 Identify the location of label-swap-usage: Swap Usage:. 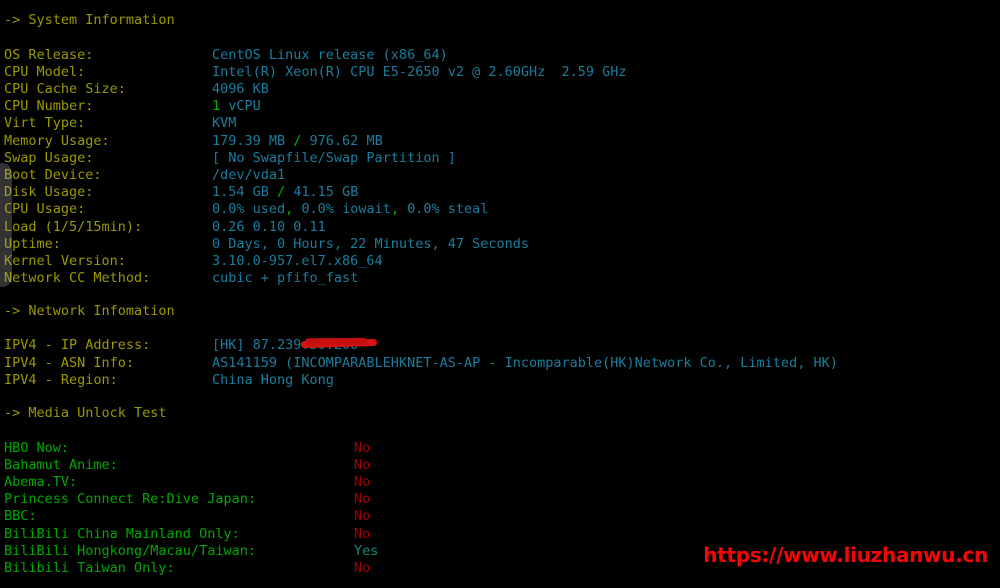
(49, 158).